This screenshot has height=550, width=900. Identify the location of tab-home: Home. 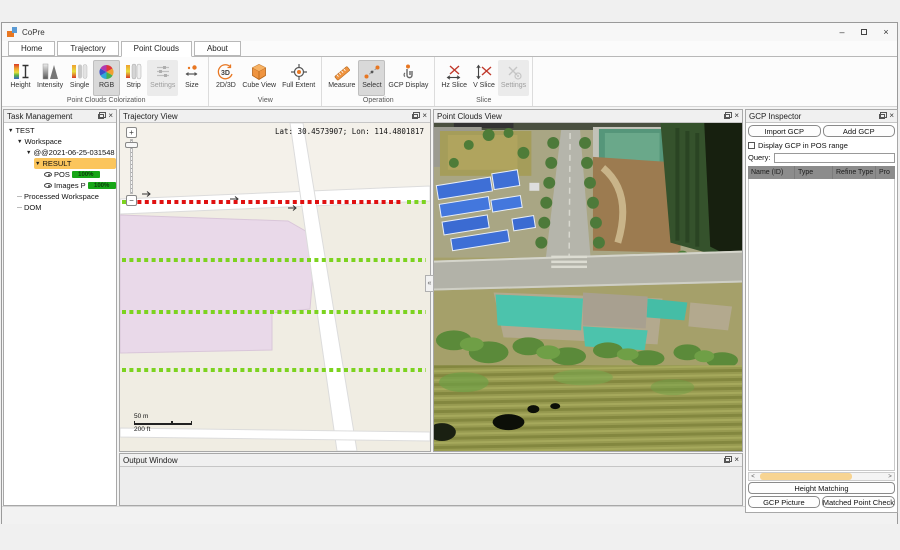
(32, 48).